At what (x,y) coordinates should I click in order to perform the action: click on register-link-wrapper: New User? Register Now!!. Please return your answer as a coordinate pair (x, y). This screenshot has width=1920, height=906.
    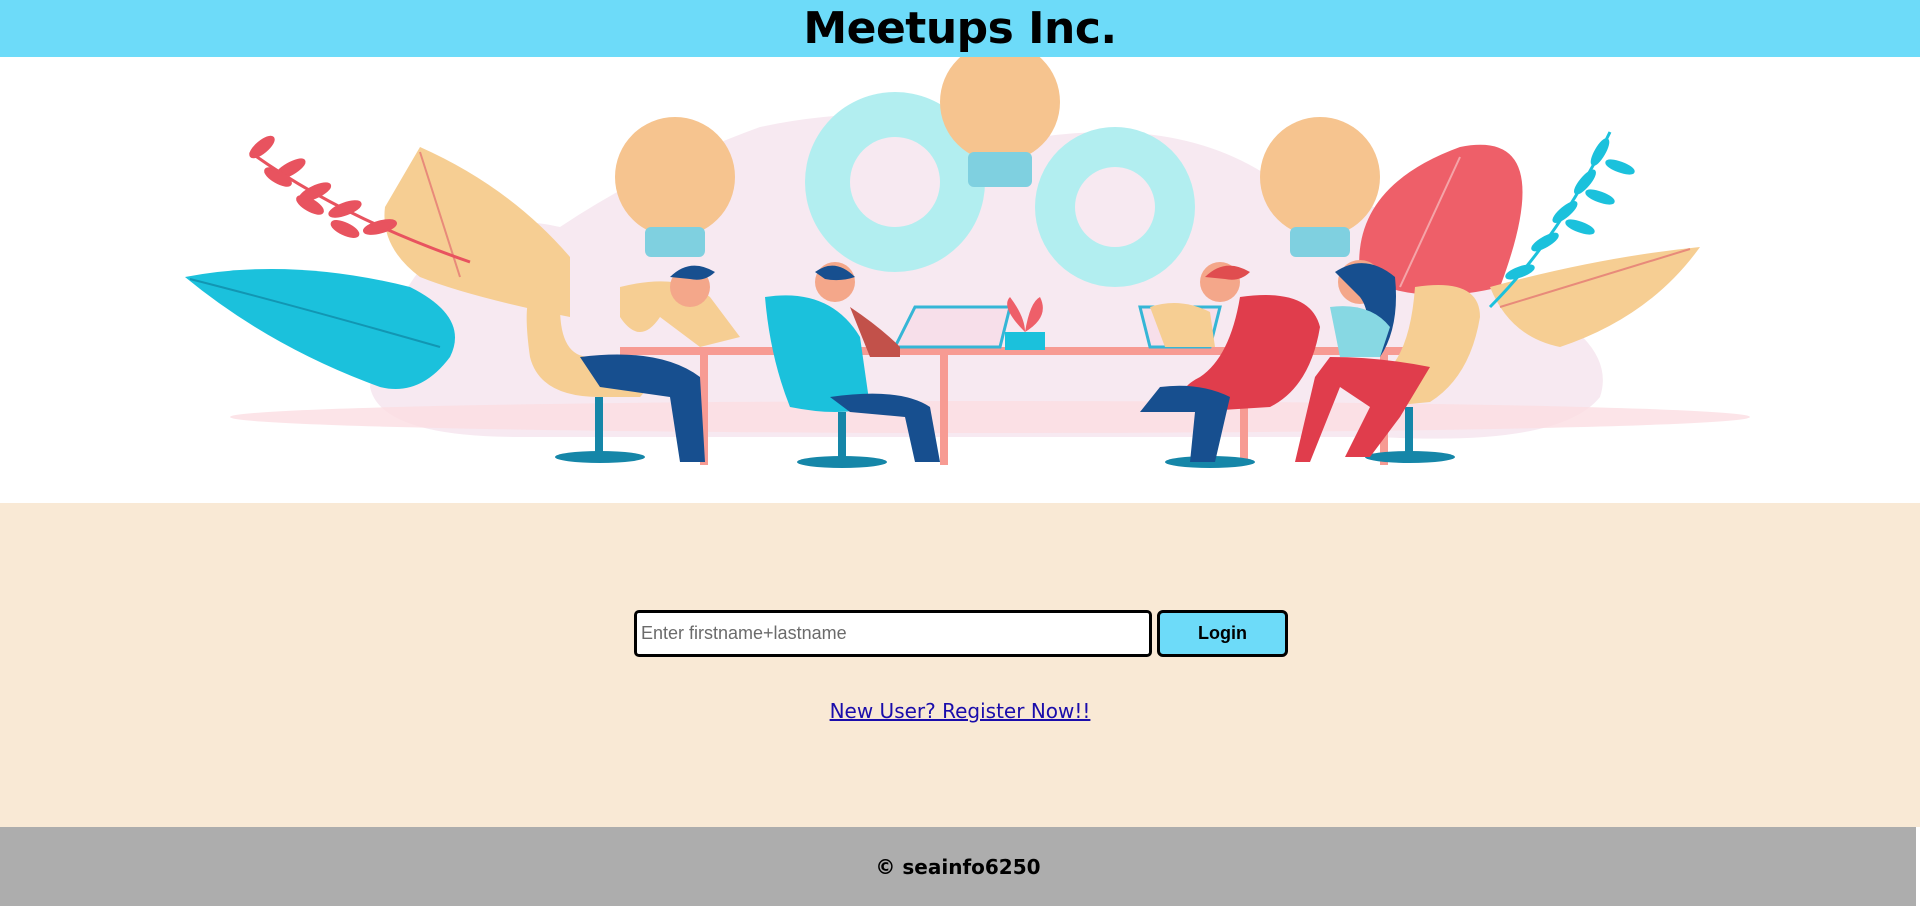
    Looking at the image, I should click on (960, 711).